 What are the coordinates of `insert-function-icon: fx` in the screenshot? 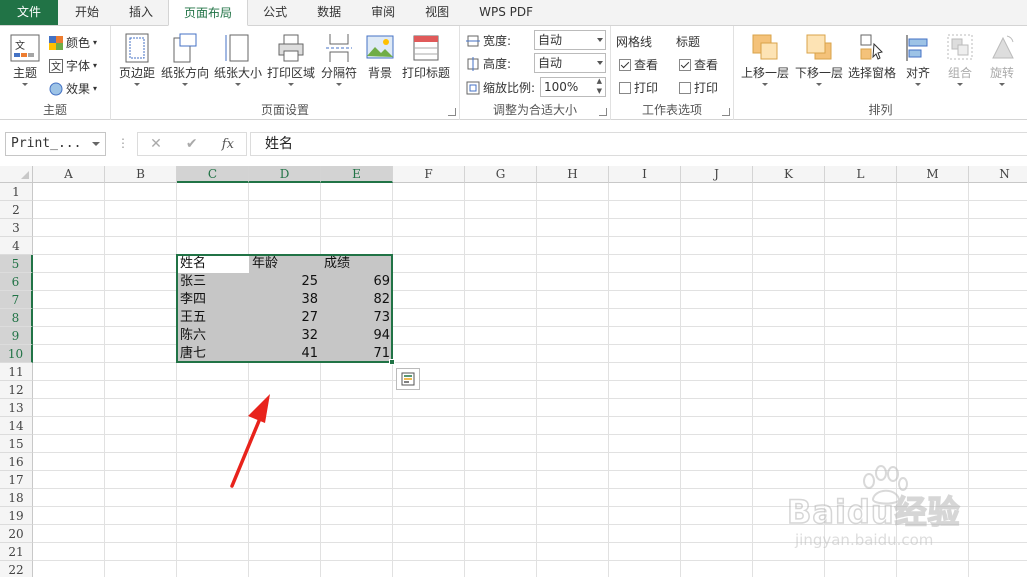 It's located at (228, 144).